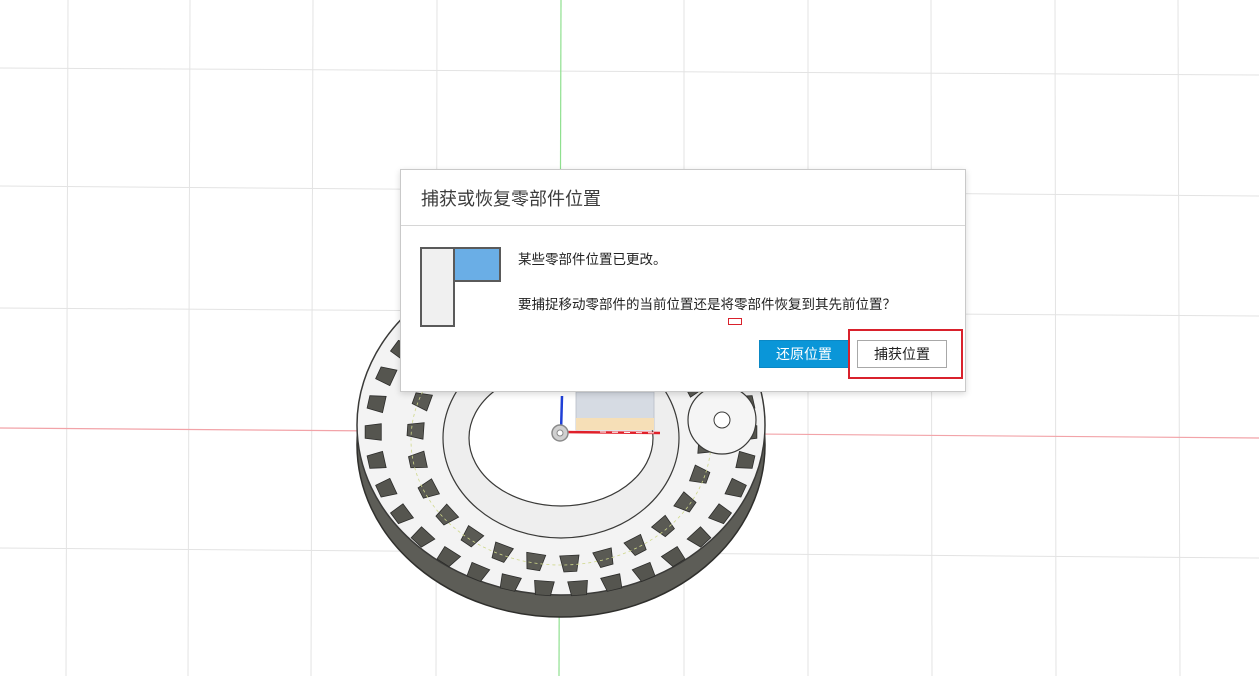 The width and height of the screenshot is (1259, 676). What do you see at coordinates (722, 420) in the screenshot?
I see `planet-gear` at bounding box center [722, 420].